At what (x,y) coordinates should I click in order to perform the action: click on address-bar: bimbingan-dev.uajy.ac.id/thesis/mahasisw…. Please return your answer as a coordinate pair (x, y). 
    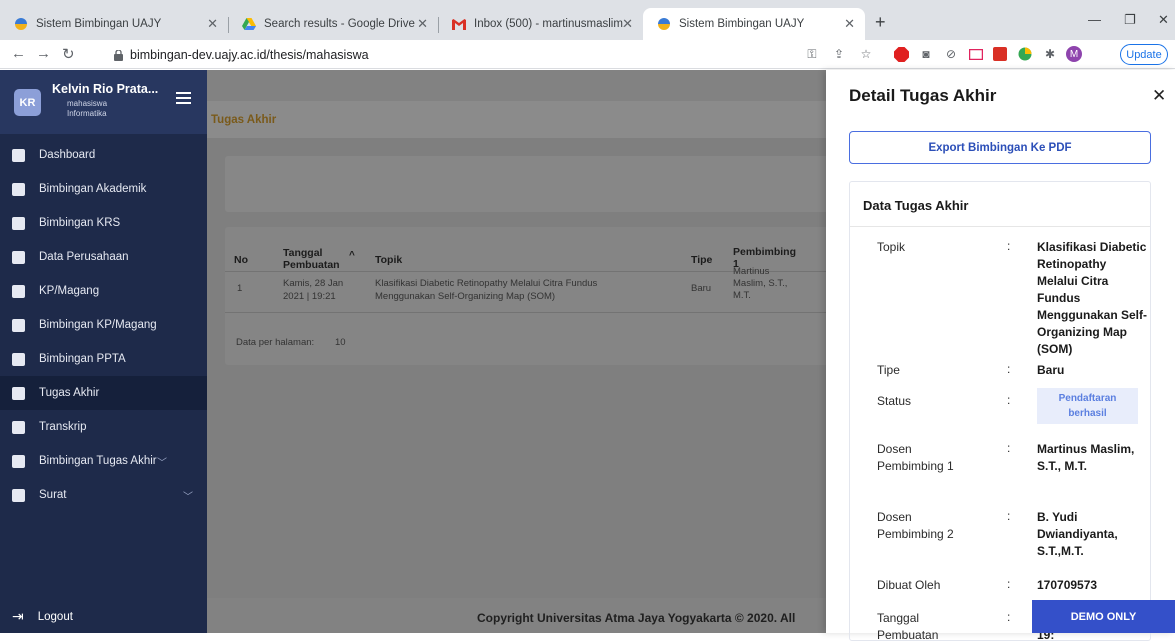
    Looking at the image, I should click on (464, 55).